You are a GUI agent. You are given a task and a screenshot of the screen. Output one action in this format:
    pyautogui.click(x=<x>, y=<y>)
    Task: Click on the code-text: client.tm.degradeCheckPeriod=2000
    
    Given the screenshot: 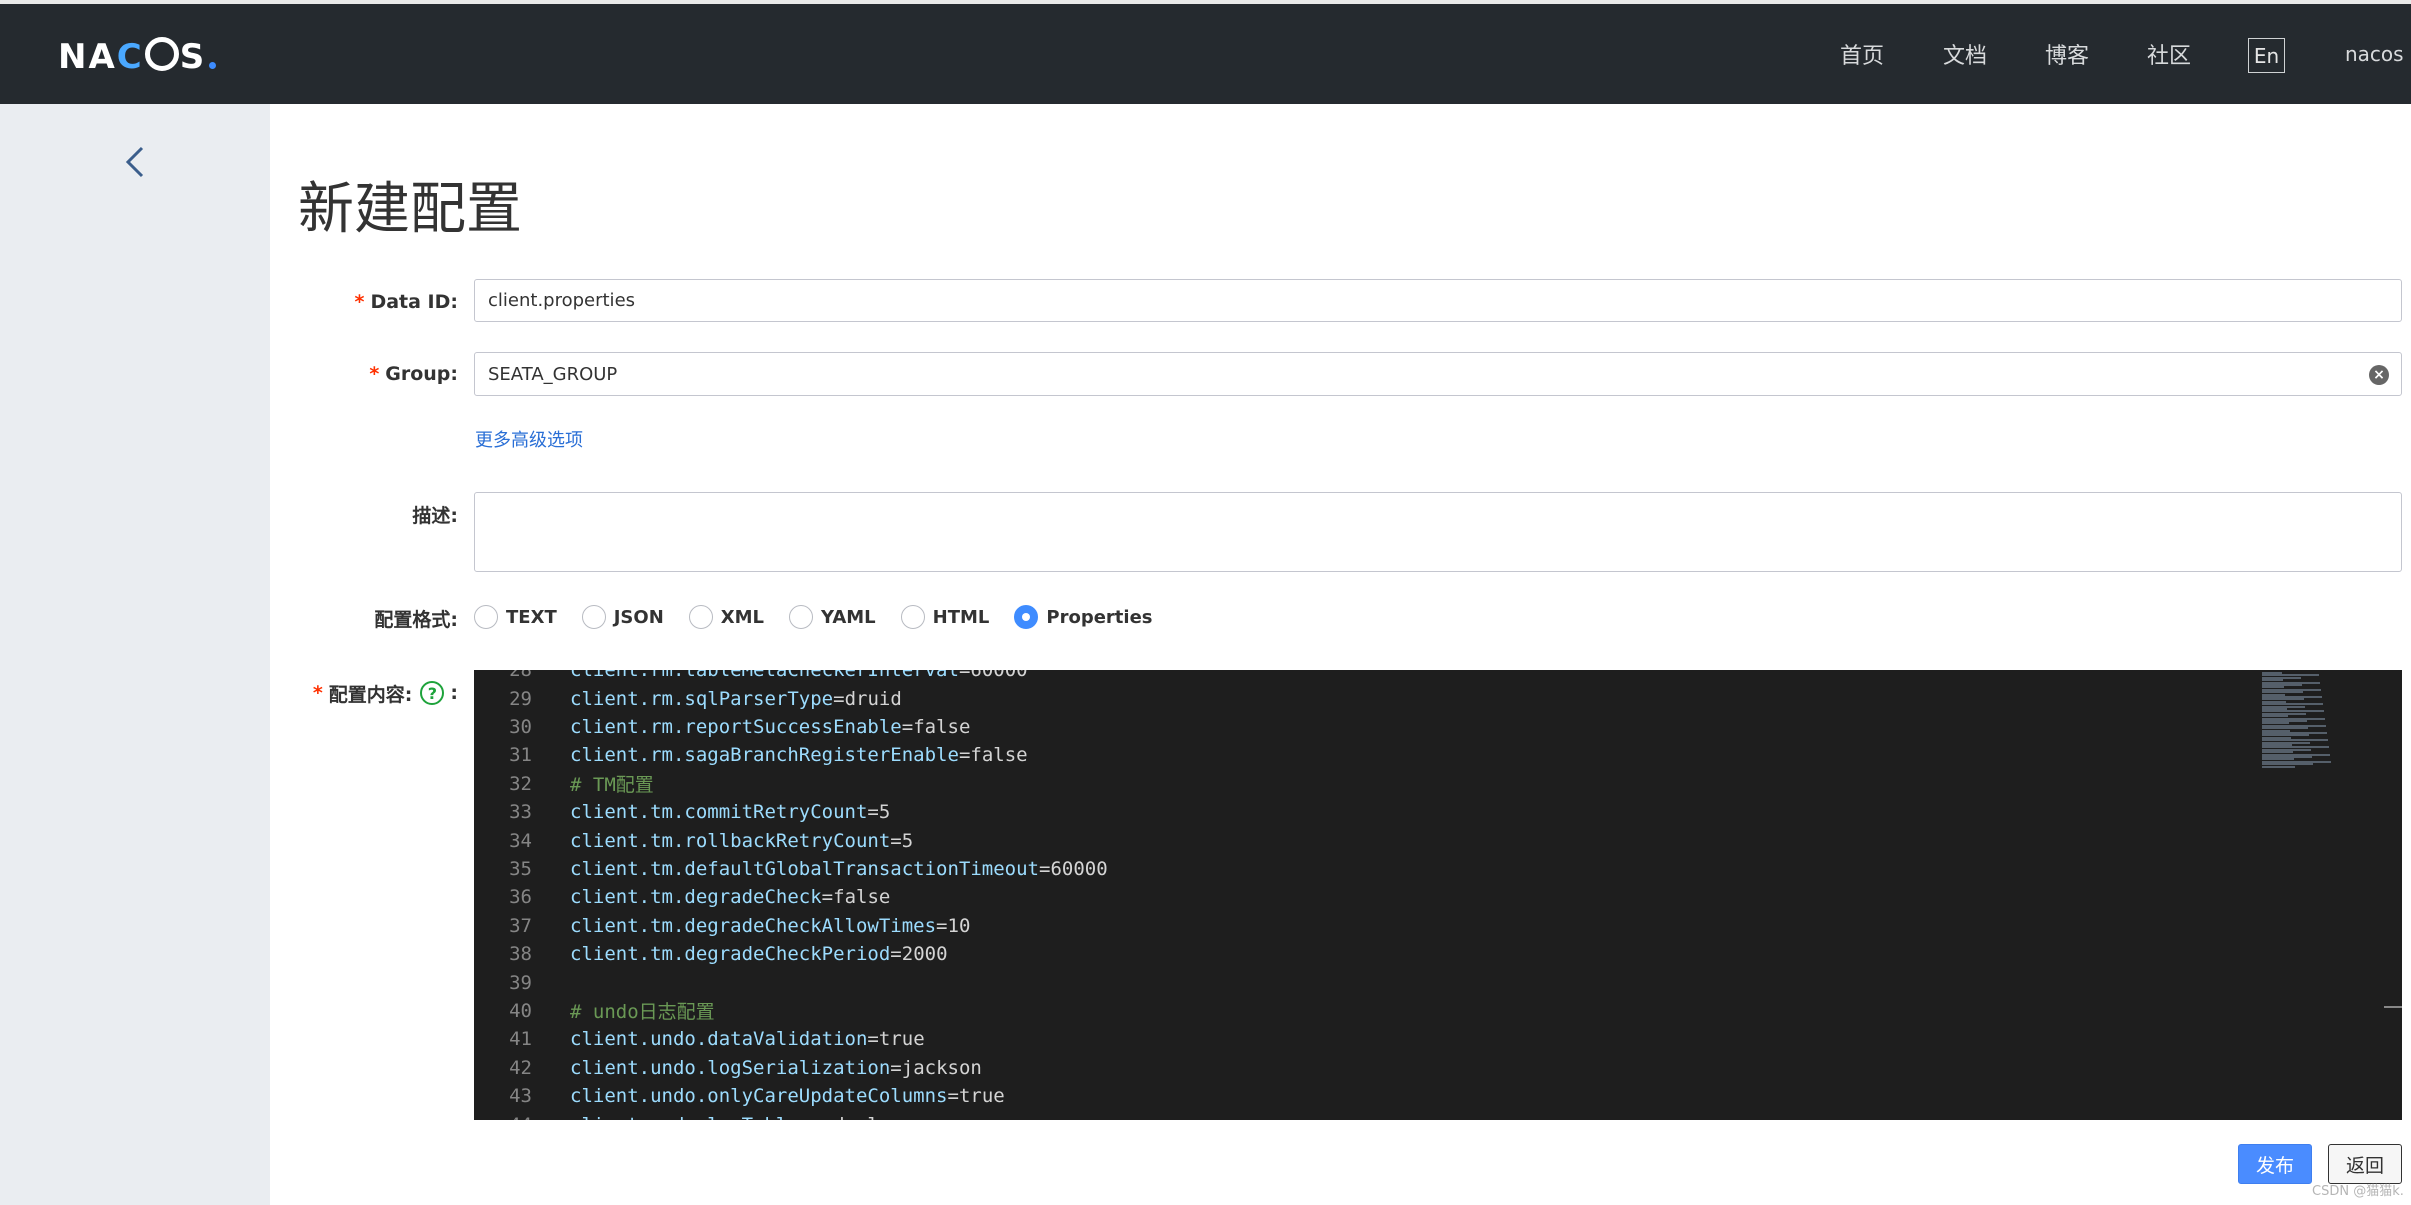 What is the action you would take?
    pyautogui.click(x=759, y=954)
    